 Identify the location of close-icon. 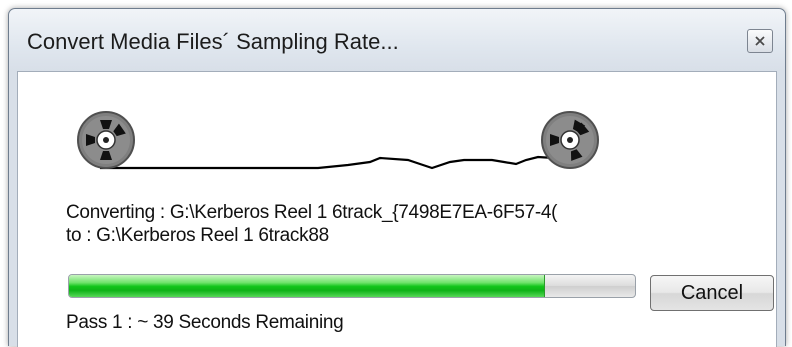
(760, 41).